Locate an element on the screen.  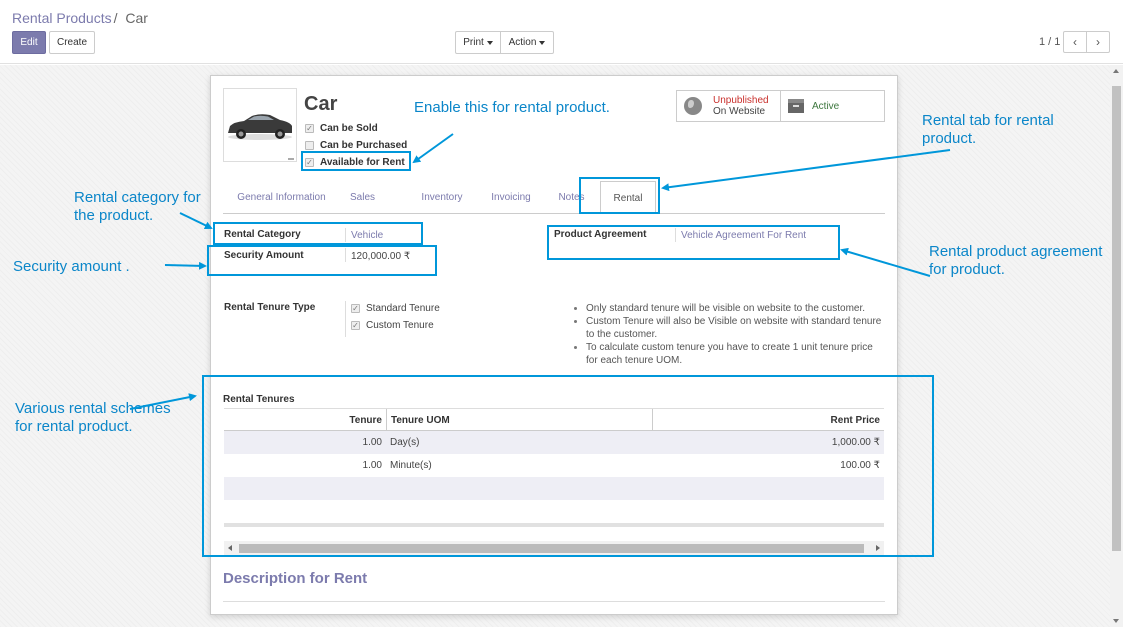
annotation-rental-category: Rental category for the product. is located at coordinates (137, 207).